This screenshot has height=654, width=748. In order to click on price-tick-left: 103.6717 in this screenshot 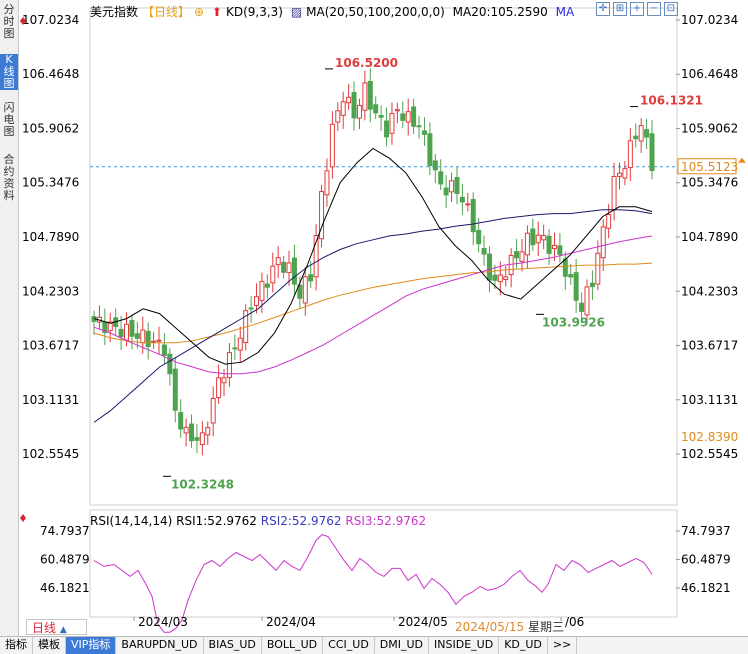, I will do `click(50, 346)`.